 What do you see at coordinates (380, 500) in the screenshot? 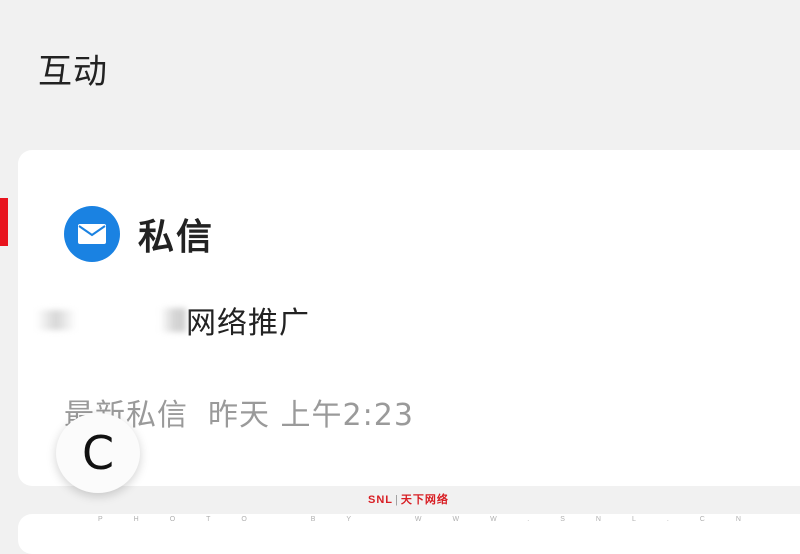
I see `watermark-logo-left: SNL` at bounding box center [380, 500].